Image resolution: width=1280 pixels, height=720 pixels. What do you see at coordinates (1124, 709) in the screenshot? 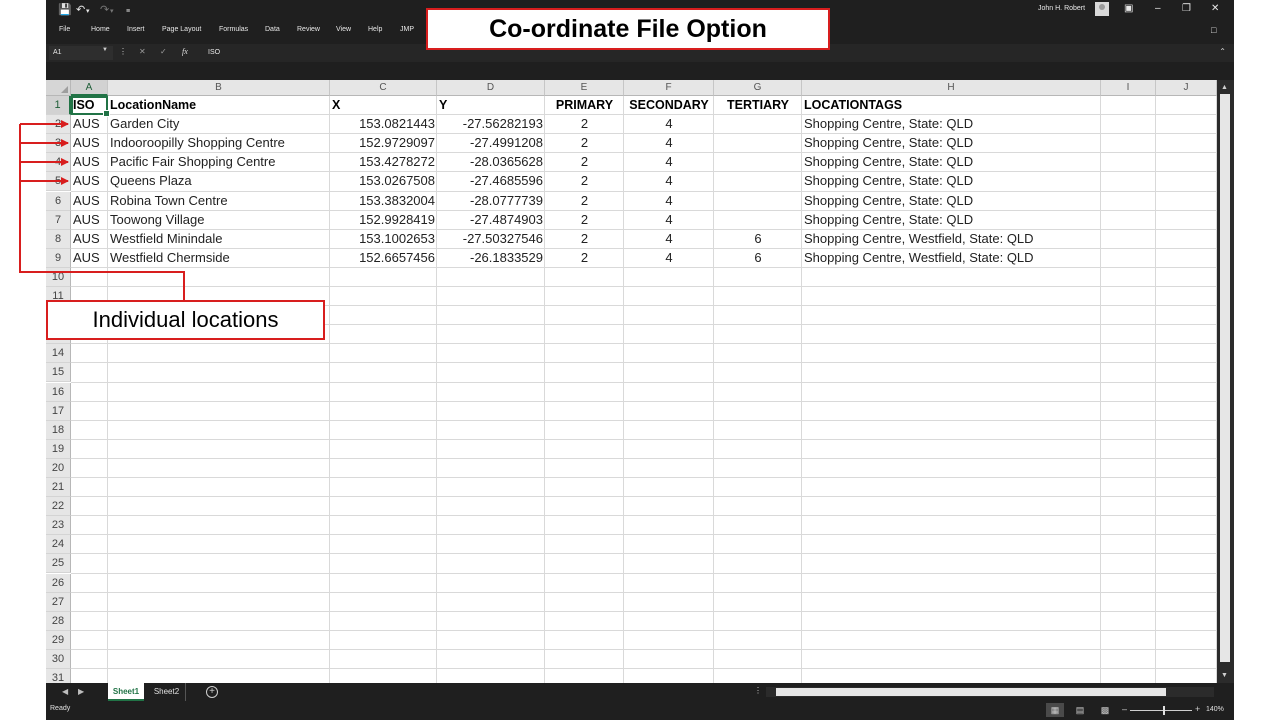
I see `zoom-out-icon: –` at bounding box center [1124, 709].